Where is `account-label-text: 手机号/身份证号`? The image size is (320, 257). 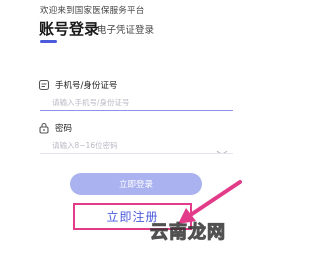 account-label-text: 手机号/身份证号 is located at coordinates (86, 86).